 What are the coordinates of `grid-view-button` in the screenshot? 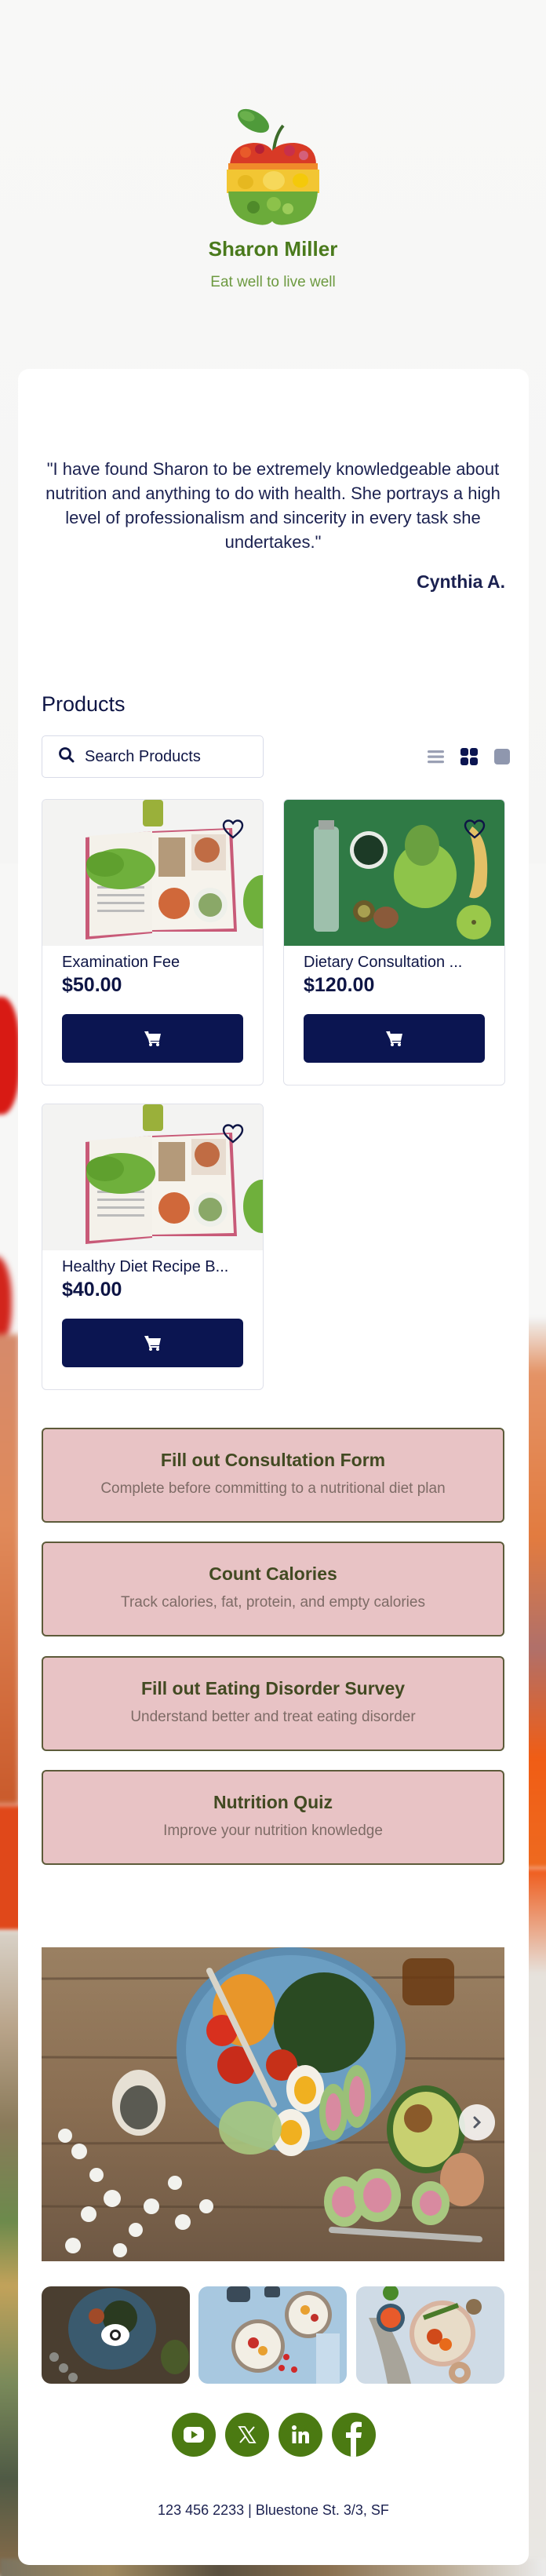 It's located at (469, 756).